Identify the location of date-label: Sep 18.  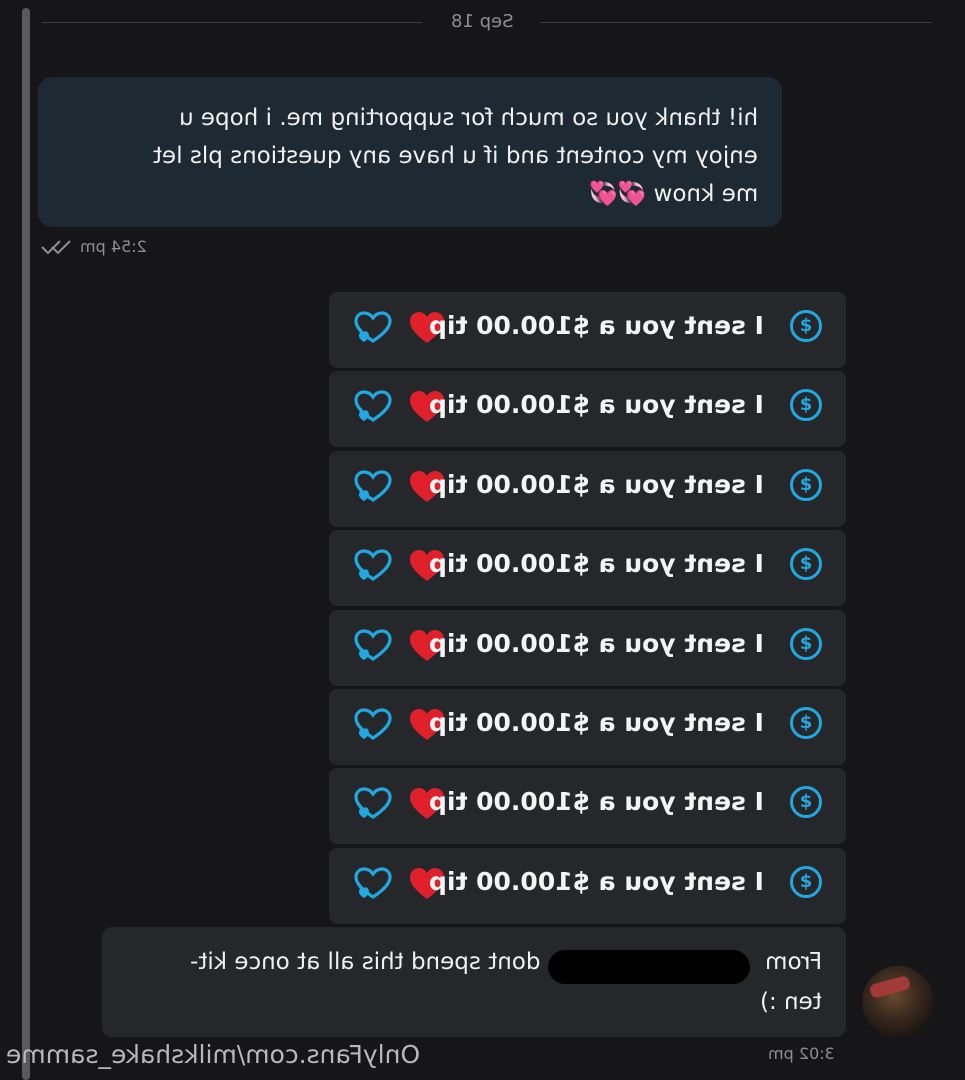
(482, 21).